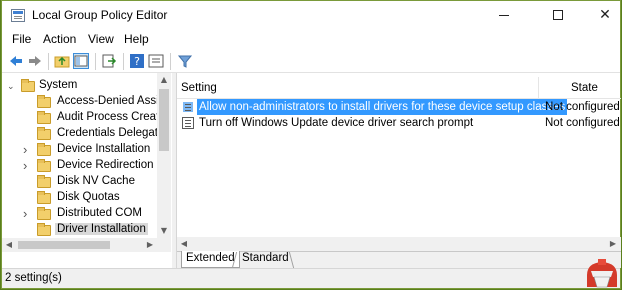 The image size is (622, 290). Describe the element at coordinates (399, 259) in the screenshot. I see `view-tabs: Extended Standard` at that location.